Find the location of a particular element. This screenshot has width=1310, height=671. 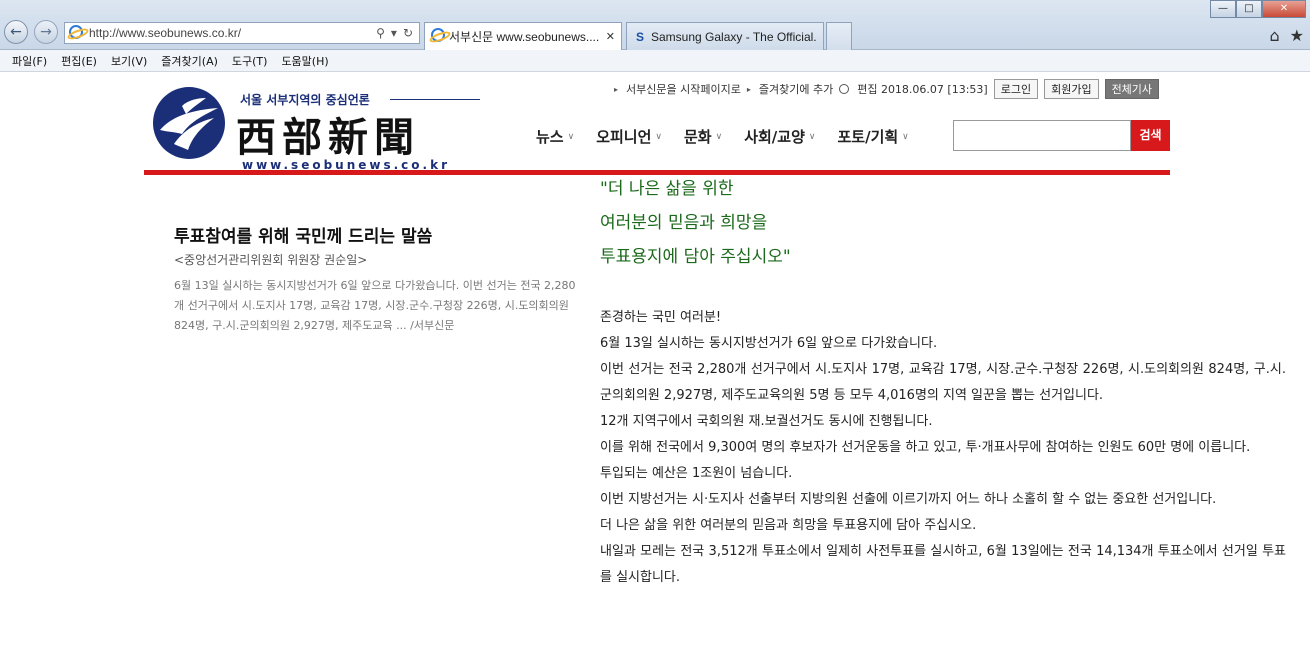

back-button: ← is located at coordinates (16, 32).